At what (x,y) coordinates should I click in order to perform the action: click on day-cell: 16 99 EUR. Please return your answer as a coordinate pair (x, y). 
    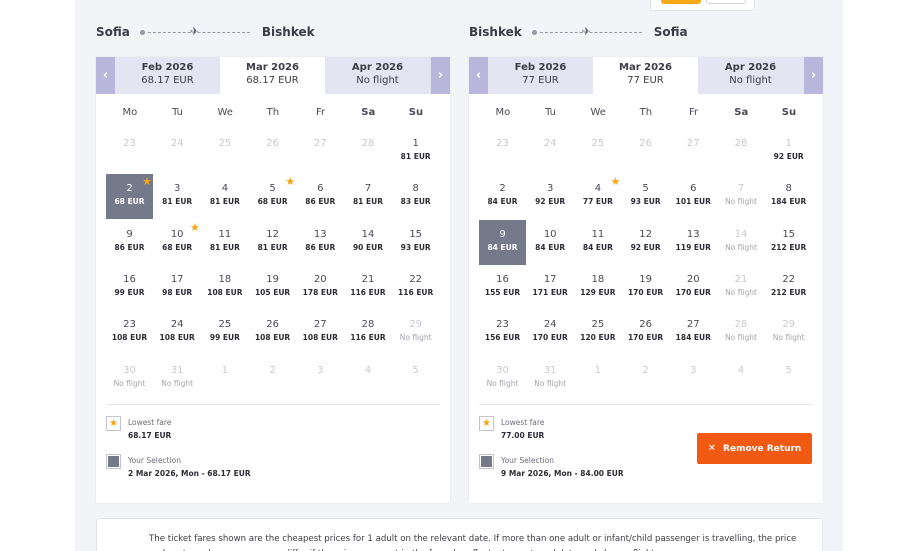
    Looking at the image, I should click on (129, 287).